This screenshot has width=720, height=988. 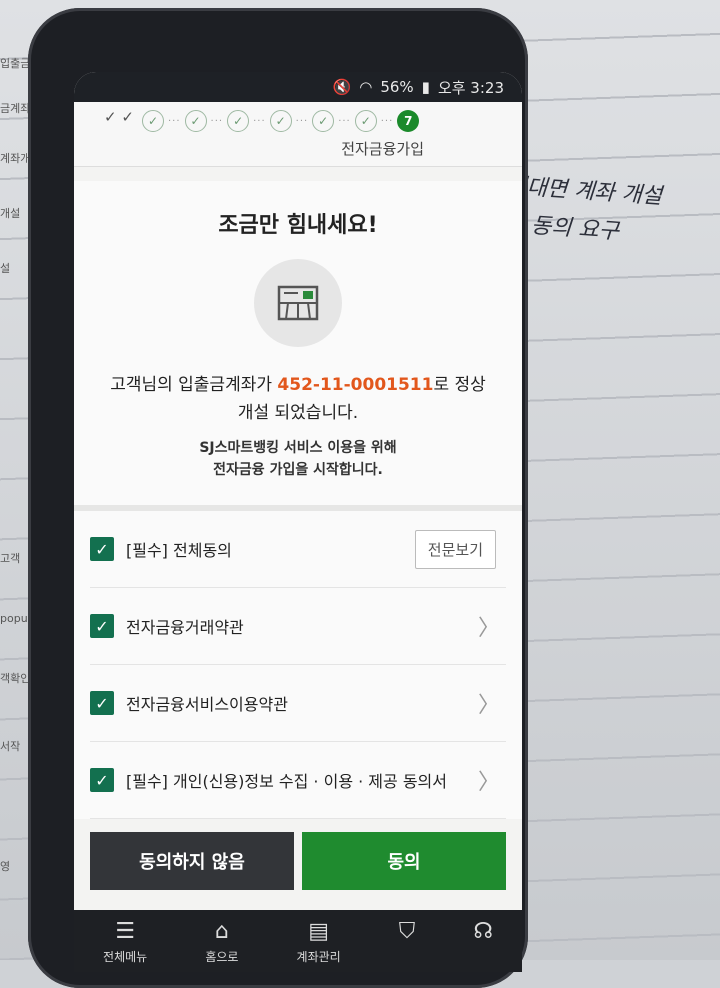 I want to click on home-icon: ⌂, so click(x=221, y=931).